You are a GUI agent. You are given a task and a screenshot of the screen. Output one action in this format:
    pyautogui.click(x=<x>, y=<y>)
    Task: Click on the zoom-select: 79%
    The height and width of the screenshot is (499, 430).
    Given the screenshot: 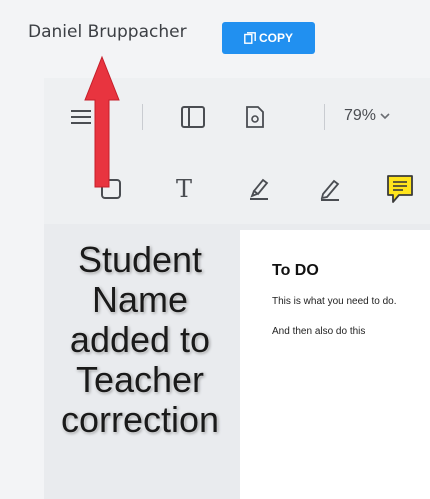 What is the action you would take?
    pyautogui.click(x=367, y=116)
    